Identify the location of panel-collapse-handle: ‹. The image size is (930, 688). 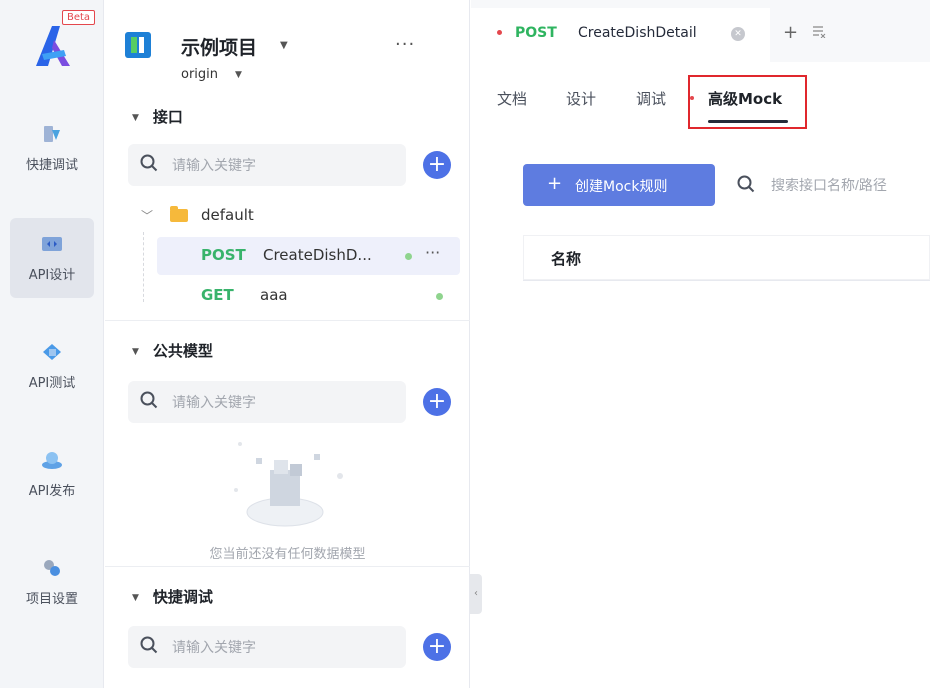
(476, 594).